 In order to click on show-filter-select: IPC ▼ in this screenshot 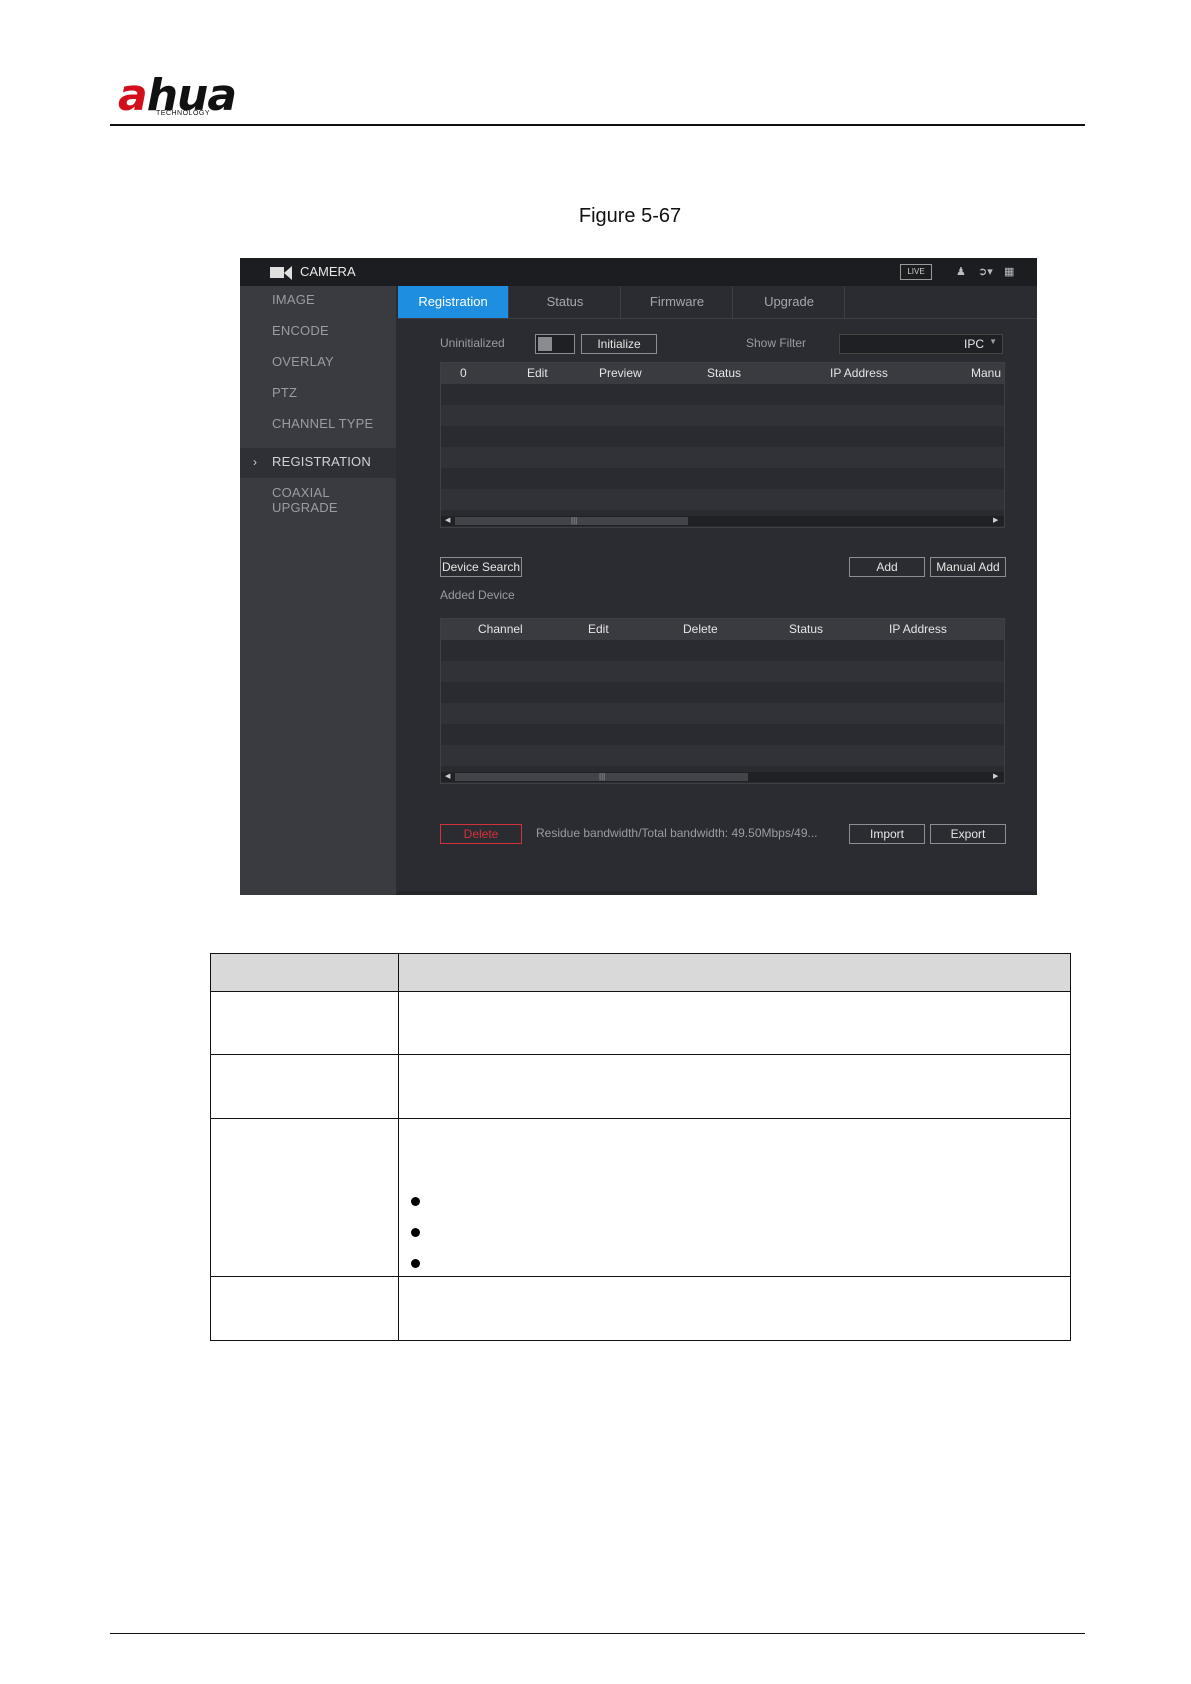, I will do `click(921, 344)`.